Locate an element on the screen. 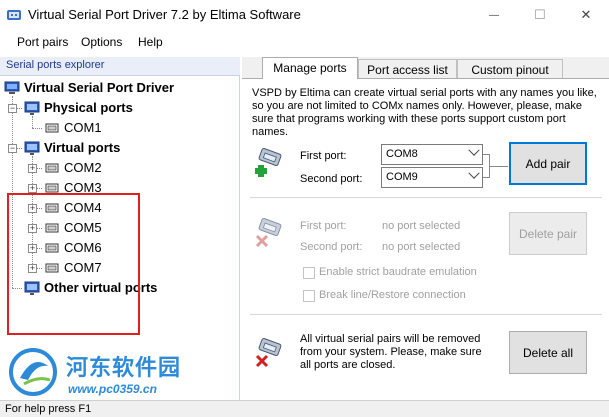  maximize-icon: ☐ is located at coordinates (540, 14).